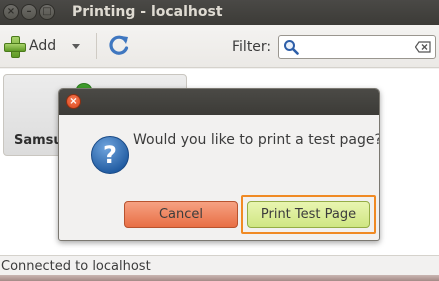 Image resolution: width=439 pixels, height=281 pixels. I want to click on add-button: Add, so click(45, 46).